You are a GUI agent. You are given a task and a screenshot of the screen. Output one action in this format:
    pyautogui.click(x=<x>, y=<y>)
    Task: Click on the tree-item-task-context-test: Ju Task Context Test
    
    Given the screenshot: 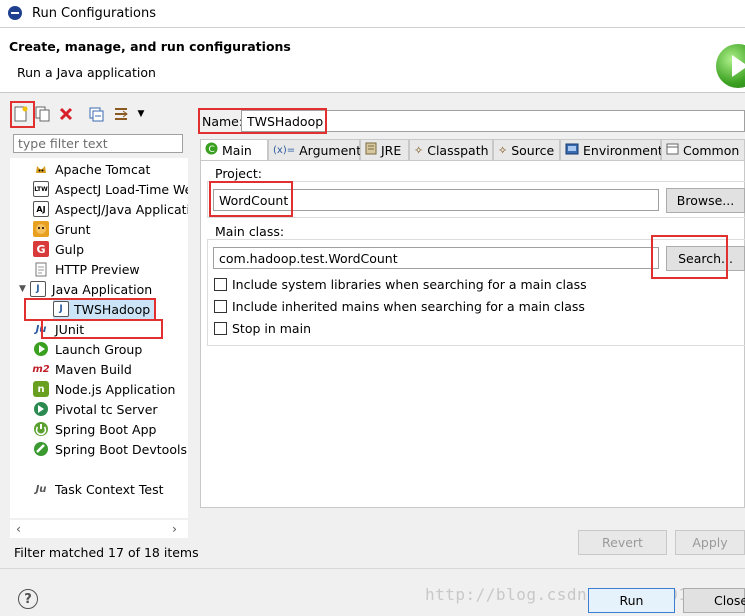 What is the action you would take?
    pyautogui.click(x=98, y=489)
    